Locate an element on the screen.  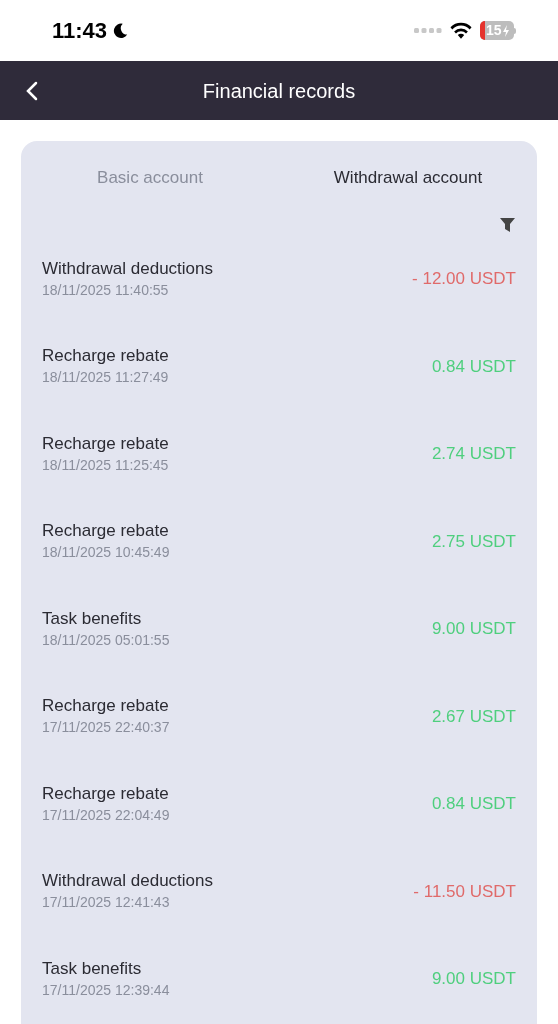
record-date: 18/11/2025 11:40:55 is located at coordinates (106, 290).